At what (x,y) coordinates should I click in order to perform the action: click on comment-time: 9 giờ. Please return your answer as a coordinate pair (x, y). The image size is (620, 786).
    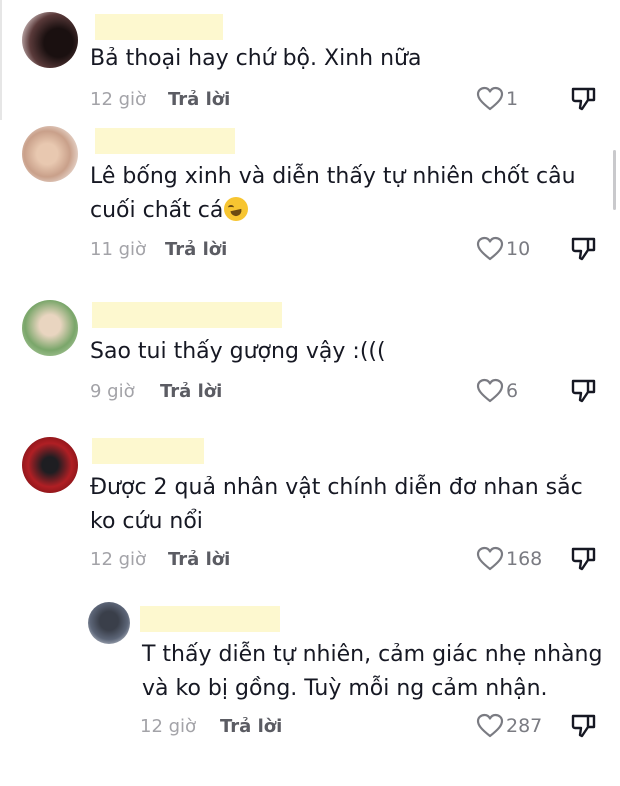
    Looking at the image, I should click on (112, 391).